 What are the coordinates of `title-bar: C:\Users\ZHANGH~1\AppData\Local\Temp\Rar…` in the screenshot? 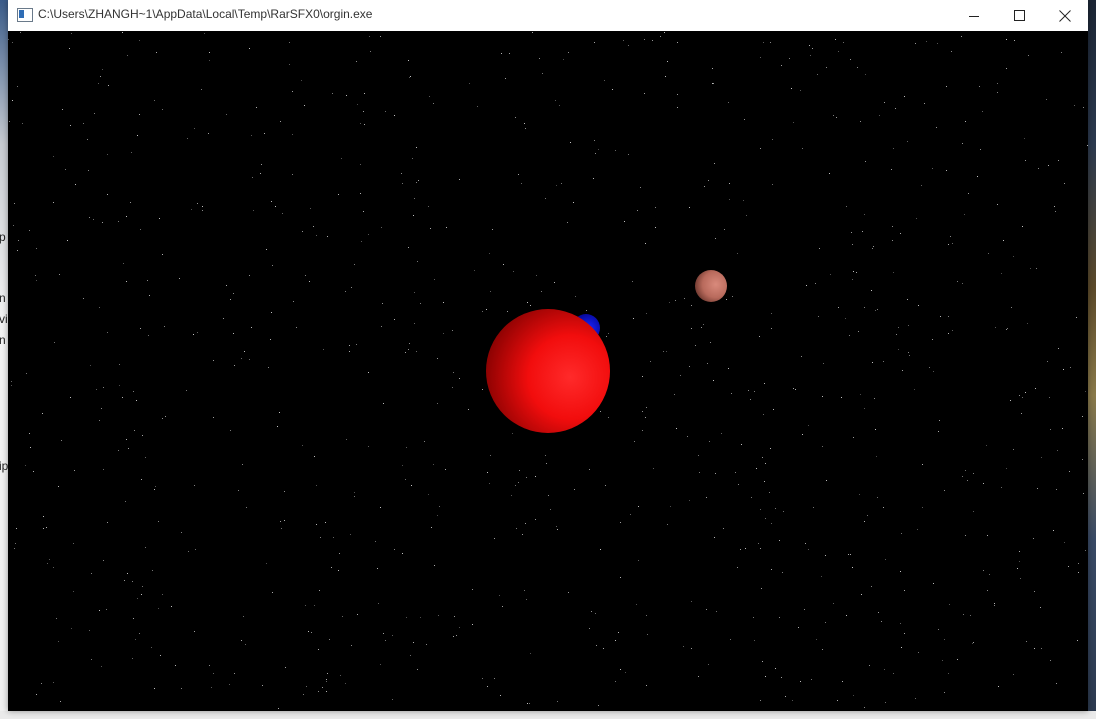 It's located at (548, 16).